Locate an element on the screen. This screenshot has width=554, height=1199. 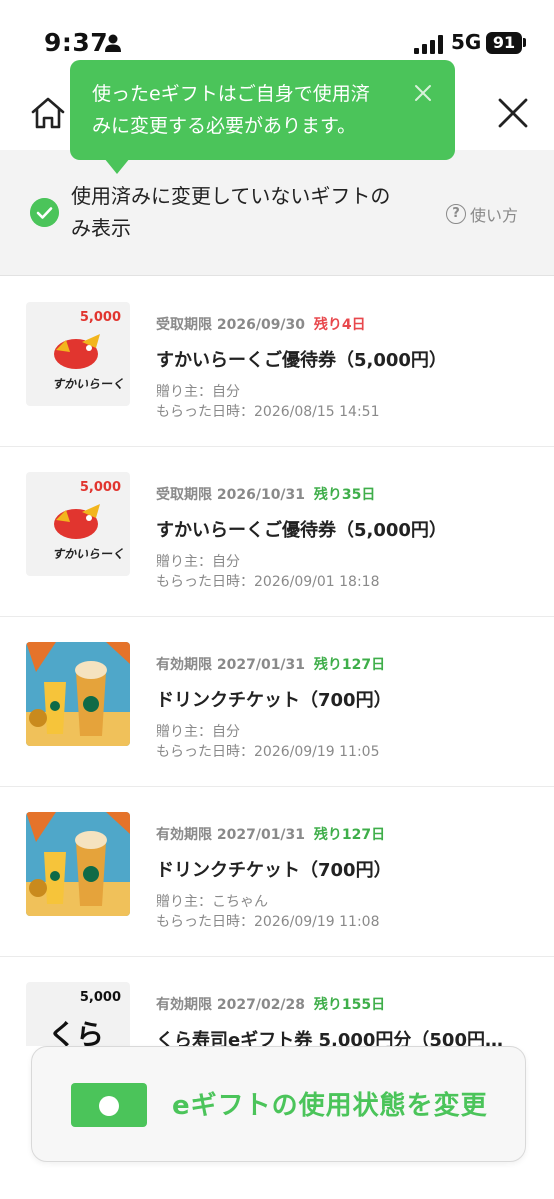
deadline-row: 受取期限 2026/10/31 残り35日 is located at coordinates (346, 494).